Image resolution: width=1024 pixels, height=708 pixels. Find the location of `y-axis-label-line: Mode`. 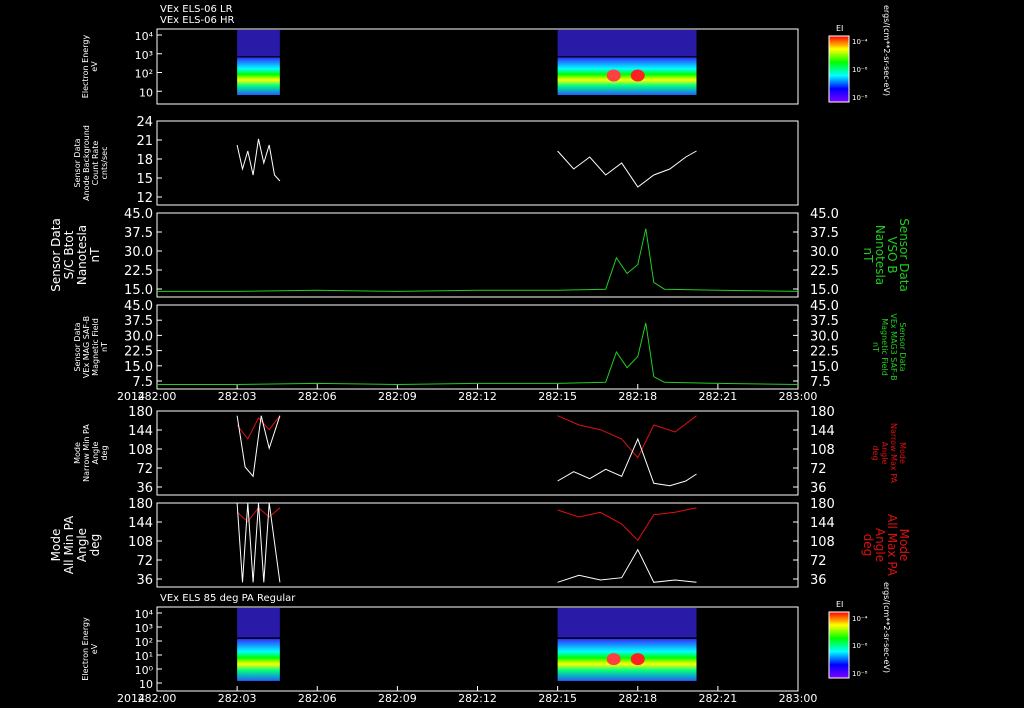

y-axis-label-line: Mode is located at coordinates (77, 453).